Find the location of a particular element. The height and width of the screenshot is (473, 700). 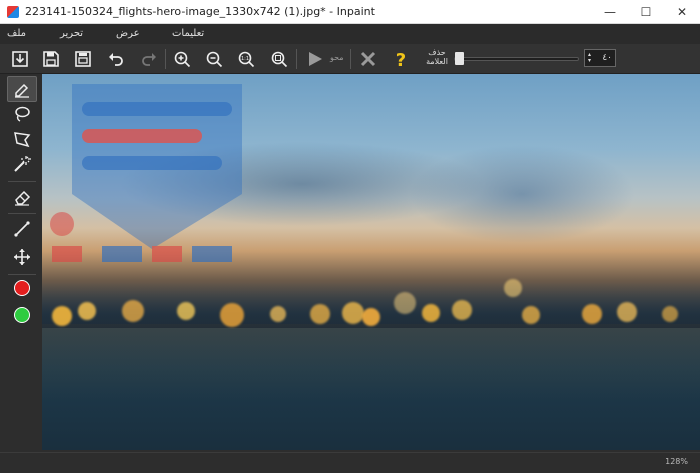

erase-label: محو is located at coordinates (337, 57).